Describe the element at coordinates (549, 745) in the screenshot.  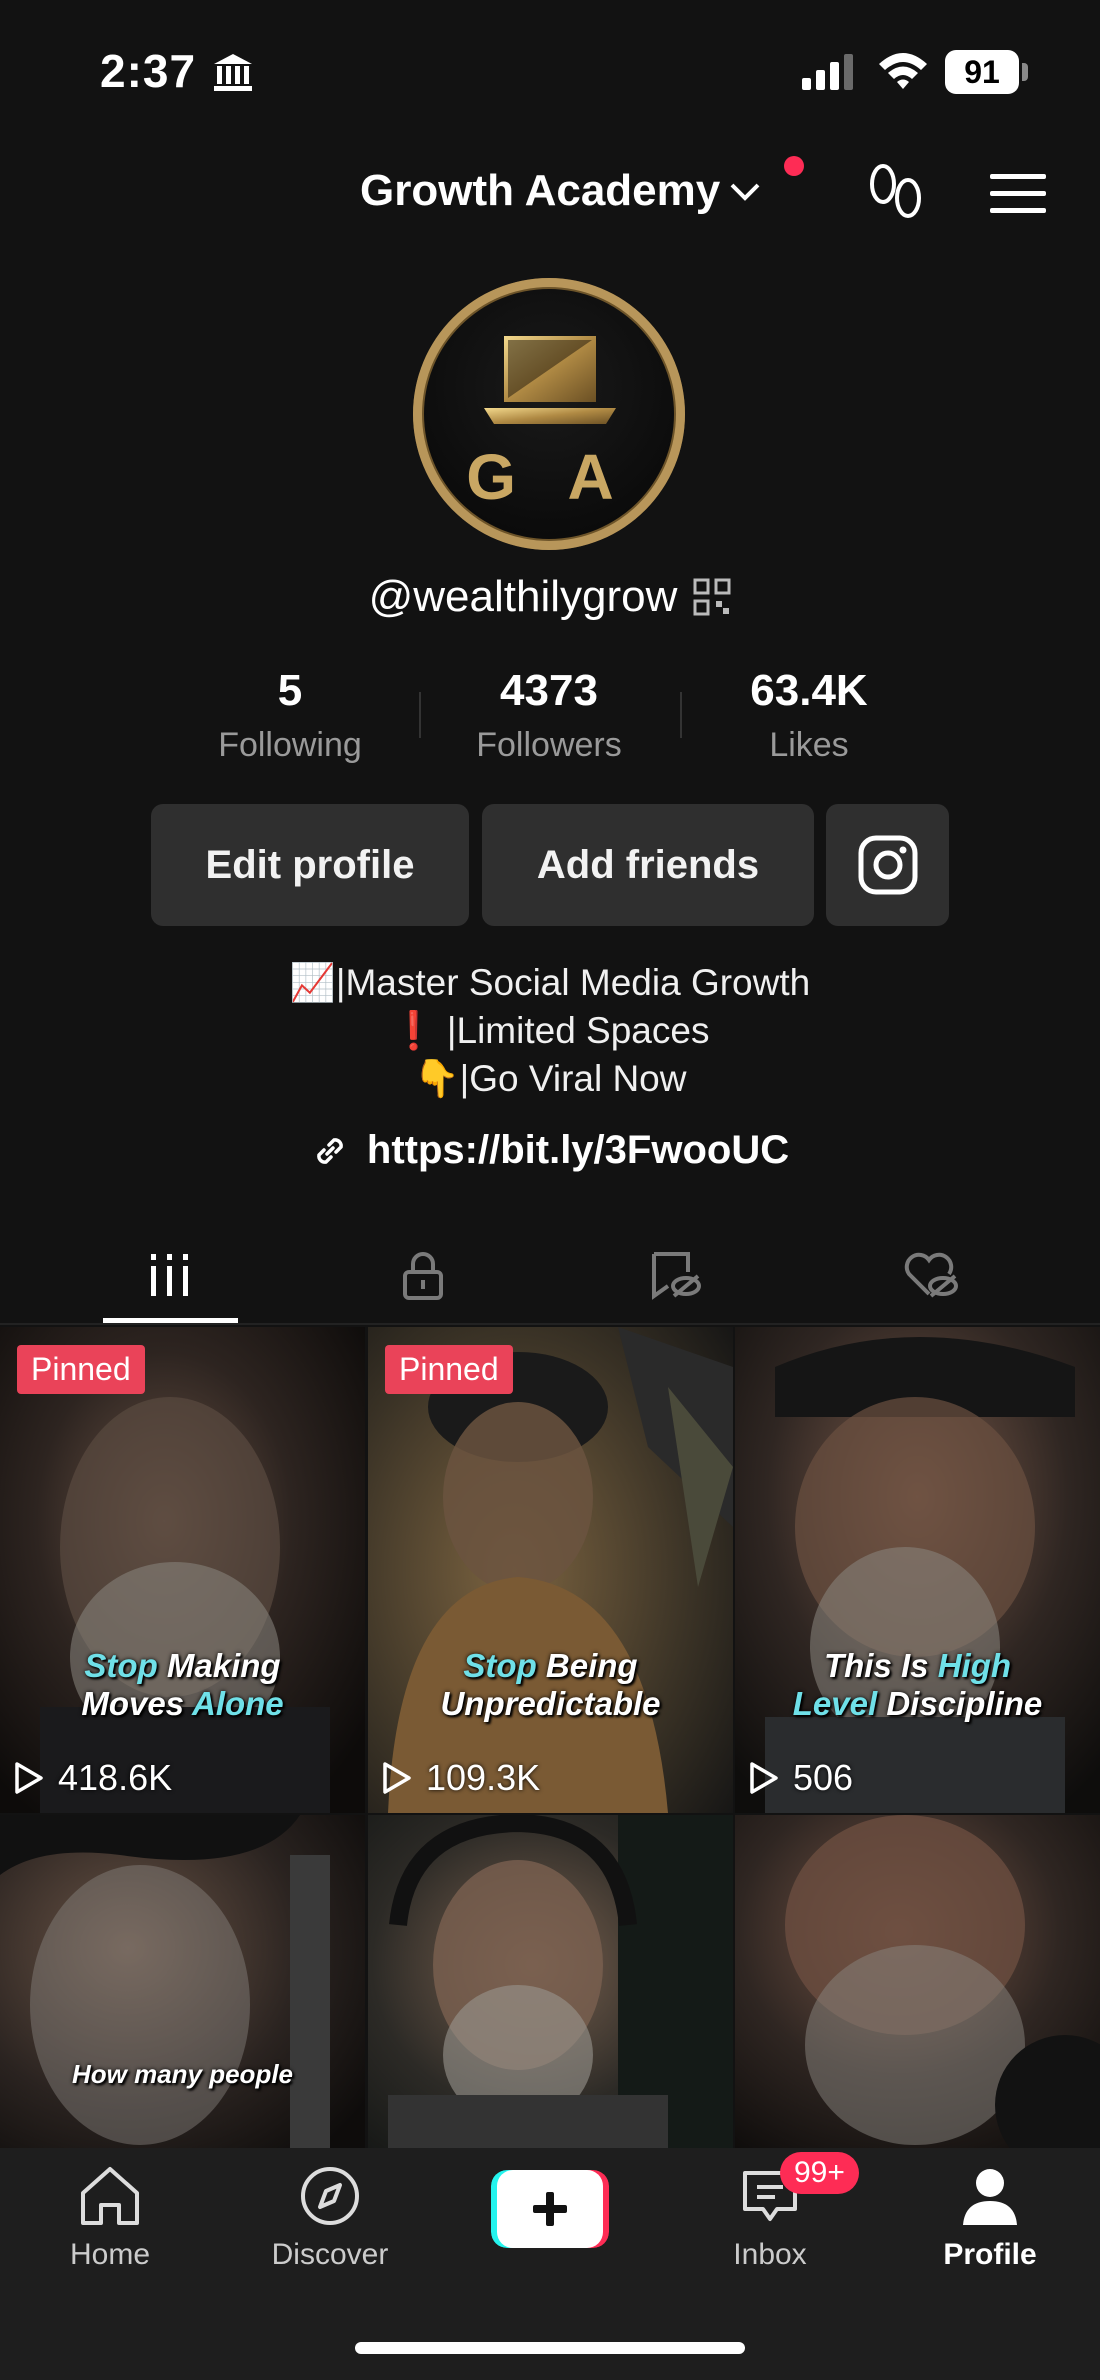
I see `stat-label: Followers` at that location.